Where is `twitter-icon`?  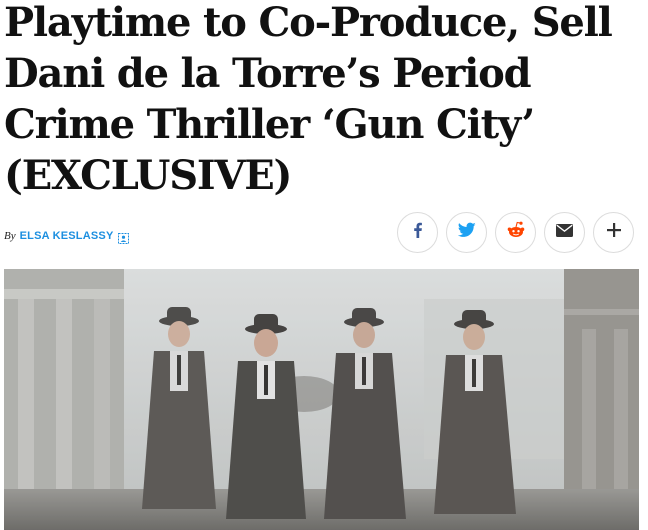 twitter-icon is located at coordinates (466, 232).